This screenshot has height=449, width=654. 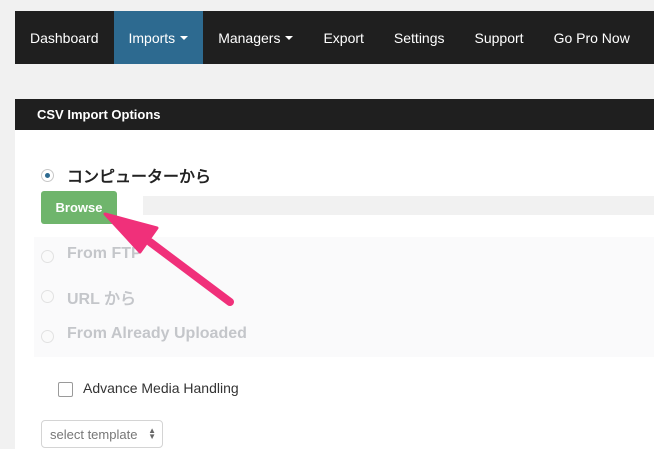 What do you see at coordinates (65, 389) in the screenshot?
I see `advance-media-checkbox` at bounding box center [65, 389].